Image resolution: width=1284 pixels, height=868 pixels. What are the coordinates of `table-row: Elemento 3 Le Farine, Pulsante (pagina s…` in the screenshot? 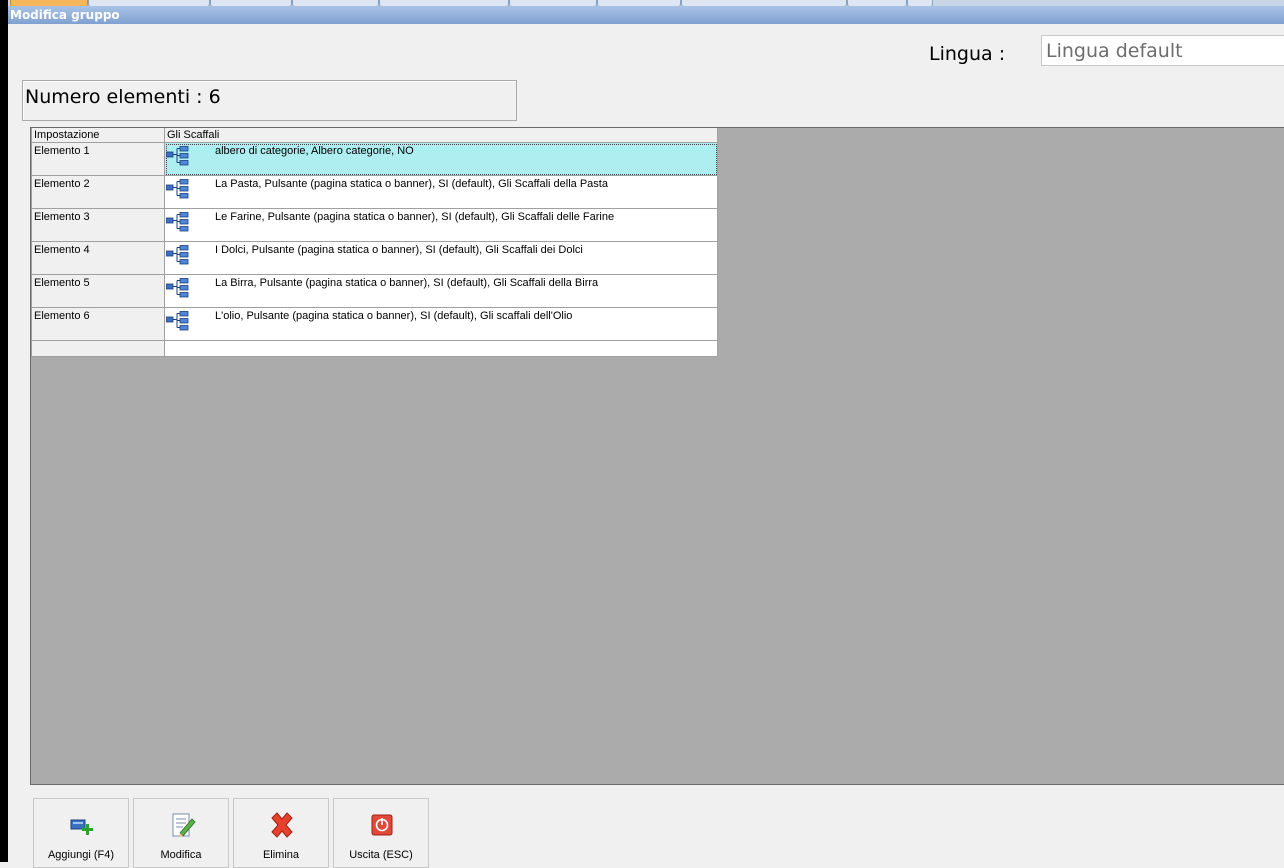 It's located at (374, 225).